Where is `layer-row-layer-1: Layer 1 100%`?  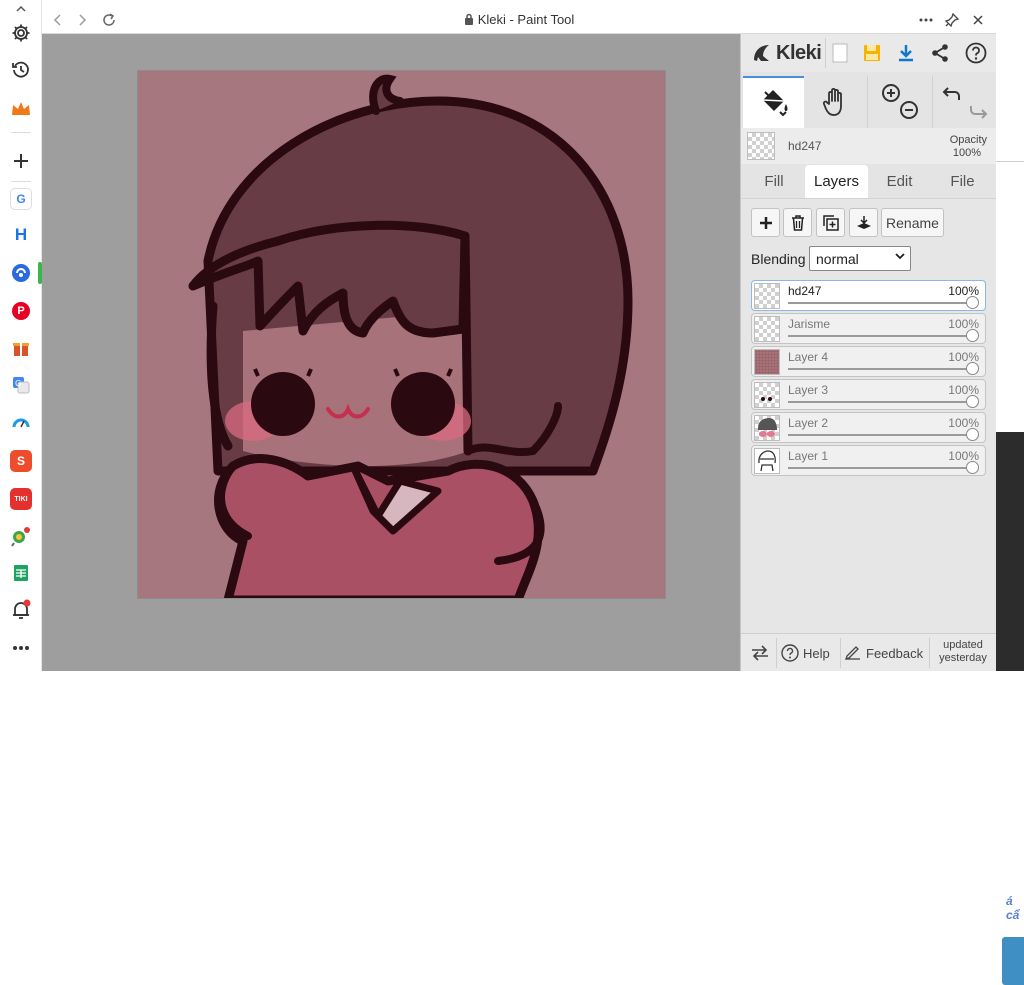
layer-row-layer-1: Layer 1 100% is located at coordinates (868, 460).